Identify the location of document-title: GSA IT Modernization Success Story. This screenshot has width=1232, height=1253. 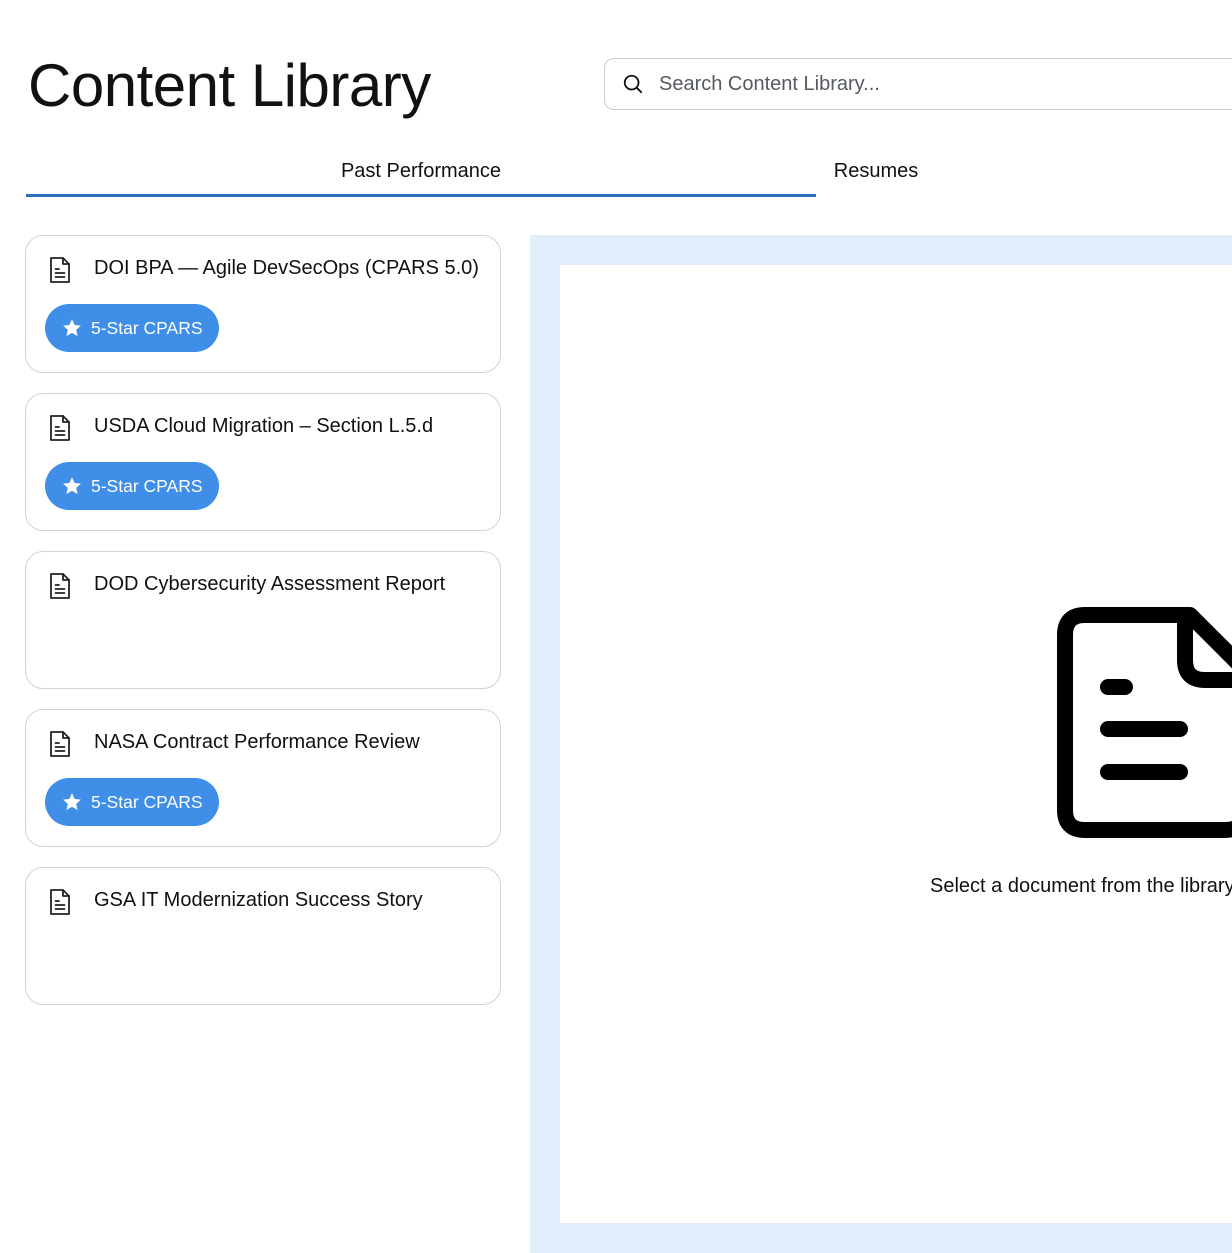
(258, 900).